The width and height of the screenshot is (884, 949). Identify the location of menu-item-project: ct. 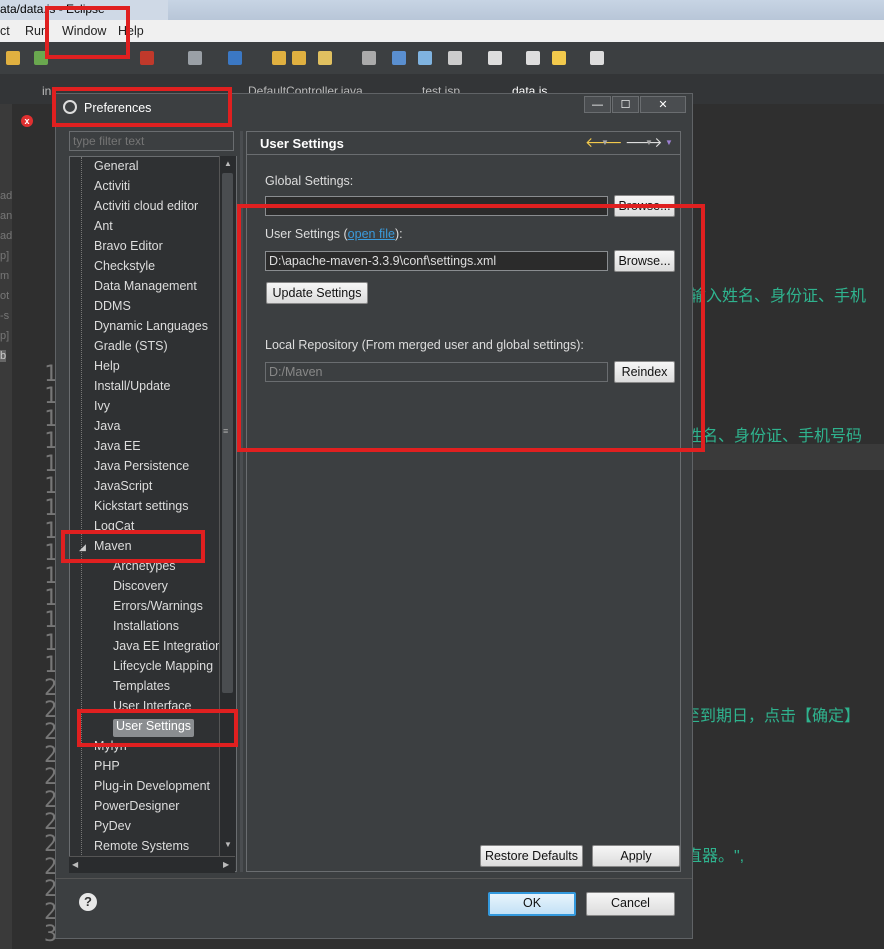
(5, 31).